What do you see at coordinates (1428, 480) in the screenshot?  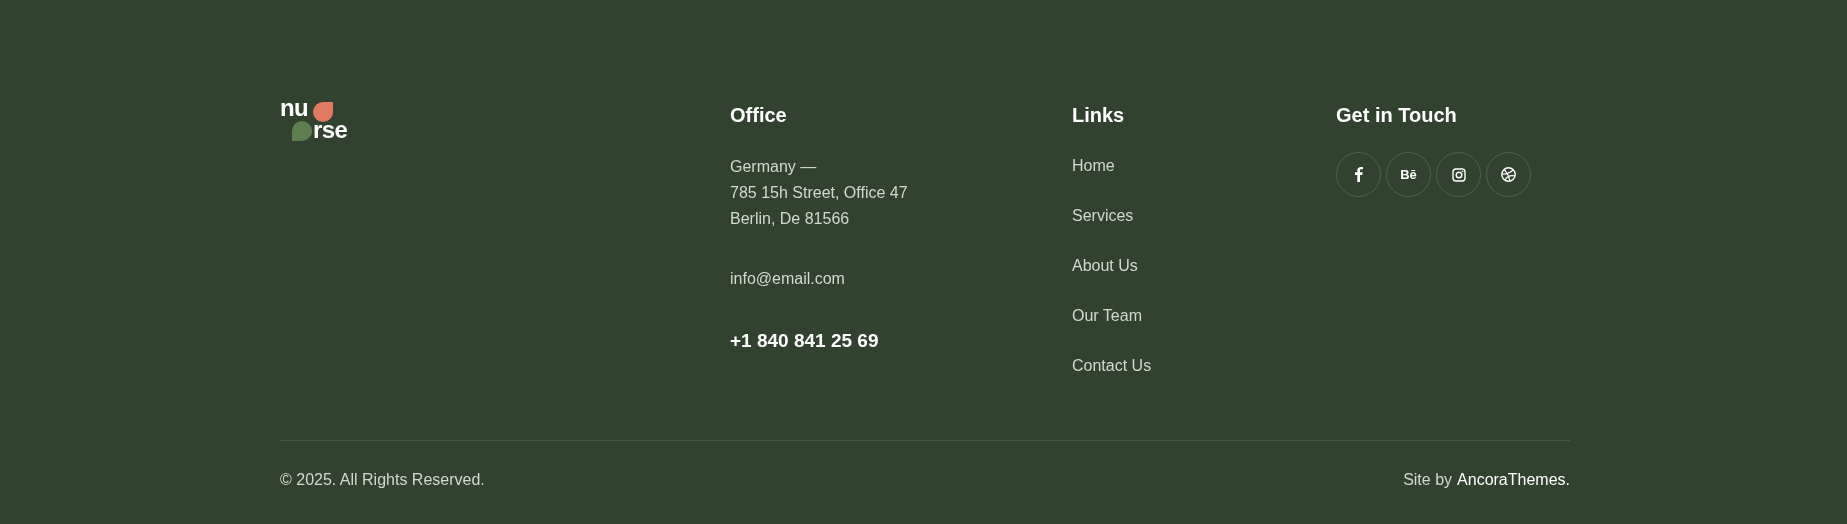 I see `credit-text: Site by` at bounding box center [1428, 480].